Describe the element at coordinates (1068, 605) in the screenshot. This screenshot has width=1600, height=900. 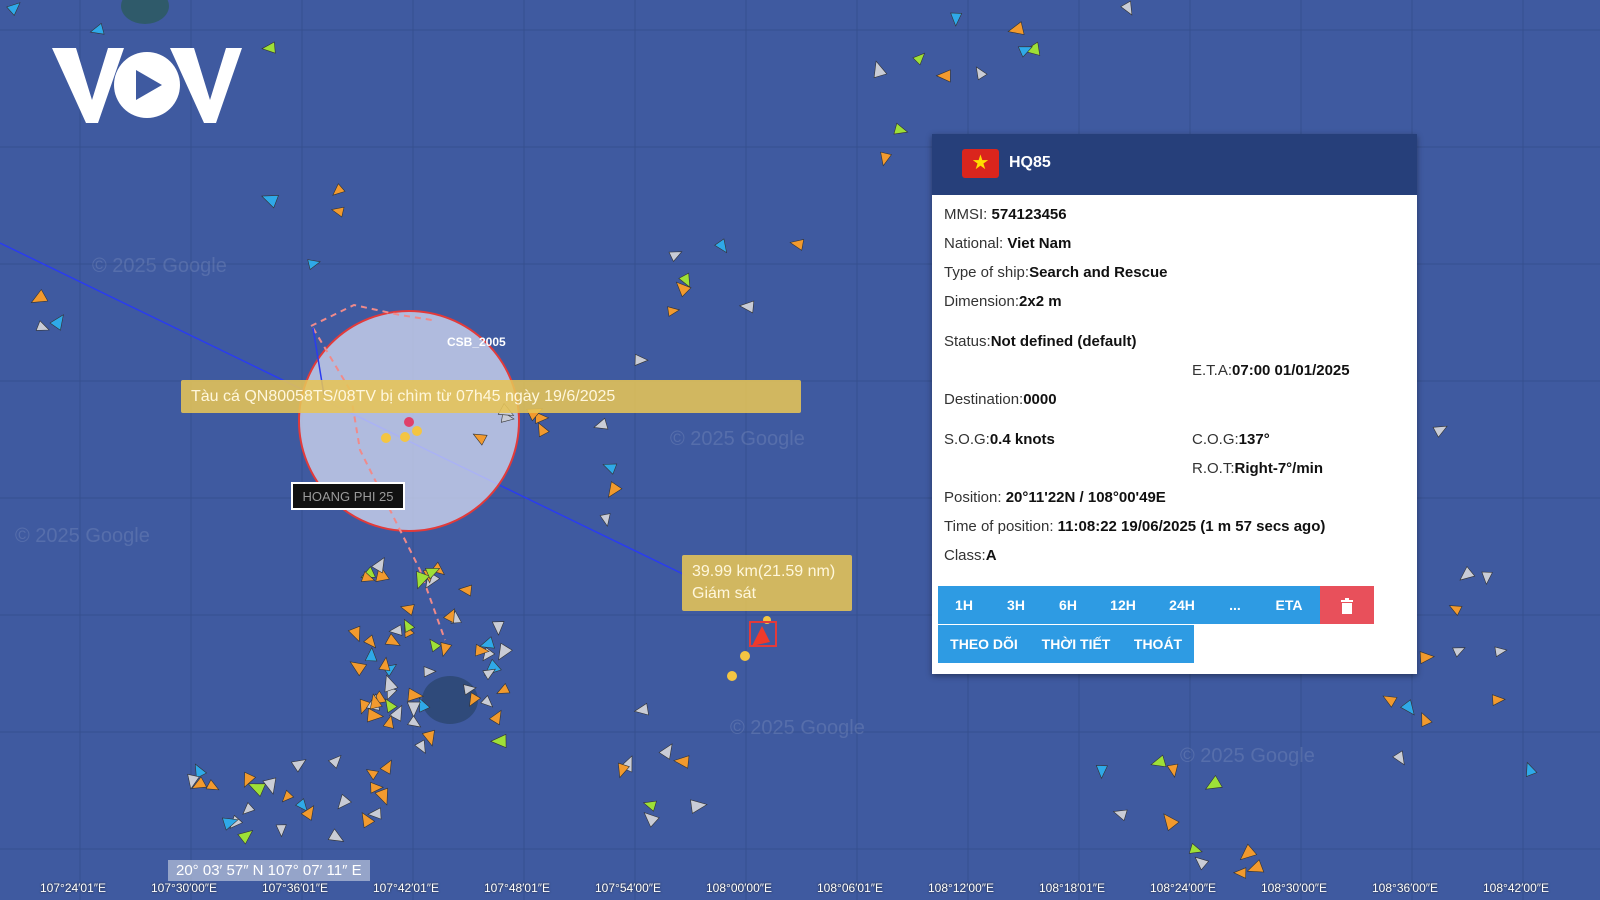
I see `track-6h-button: 6H` at that location.